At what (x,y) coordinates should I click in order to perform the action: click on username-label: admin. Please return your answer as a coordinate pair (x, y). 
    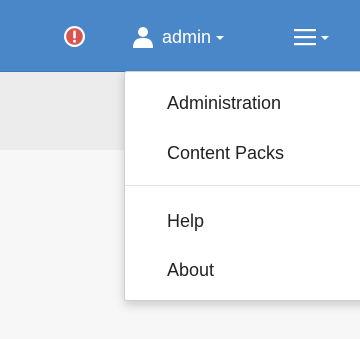
    Looking at the image, I should click on (187, 37).